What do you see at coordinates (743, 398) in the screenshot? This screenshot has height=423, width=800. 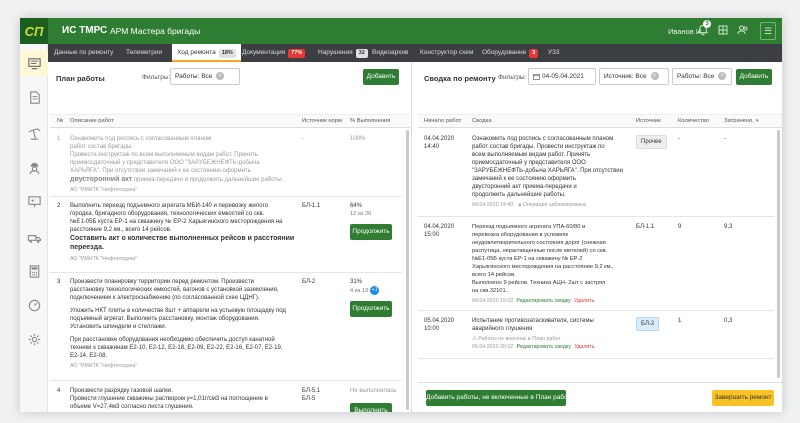 I see `finish-repair-button: Завершить ремонт` at bounding box center [743, 398].